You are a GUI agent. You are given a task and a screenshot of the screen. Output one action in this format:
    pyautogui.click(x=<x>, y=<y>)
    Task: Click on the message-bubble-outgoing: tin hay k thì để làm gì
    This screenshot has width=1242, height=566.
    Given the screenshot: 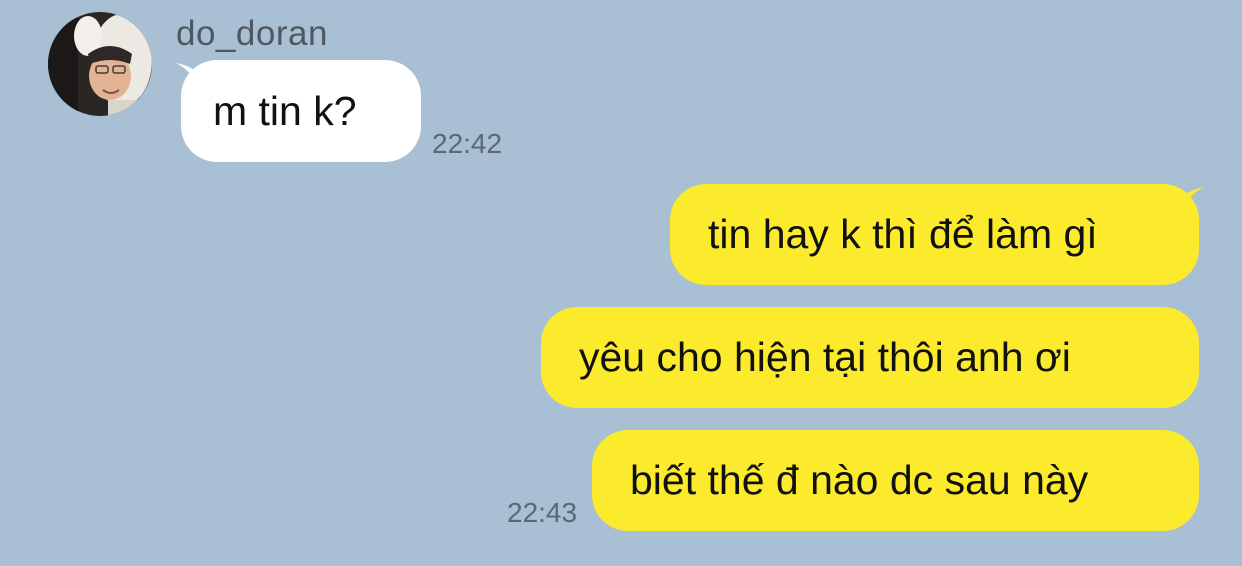 What is the action you would take?
    pyautogui.click(x=934, y=234)
    